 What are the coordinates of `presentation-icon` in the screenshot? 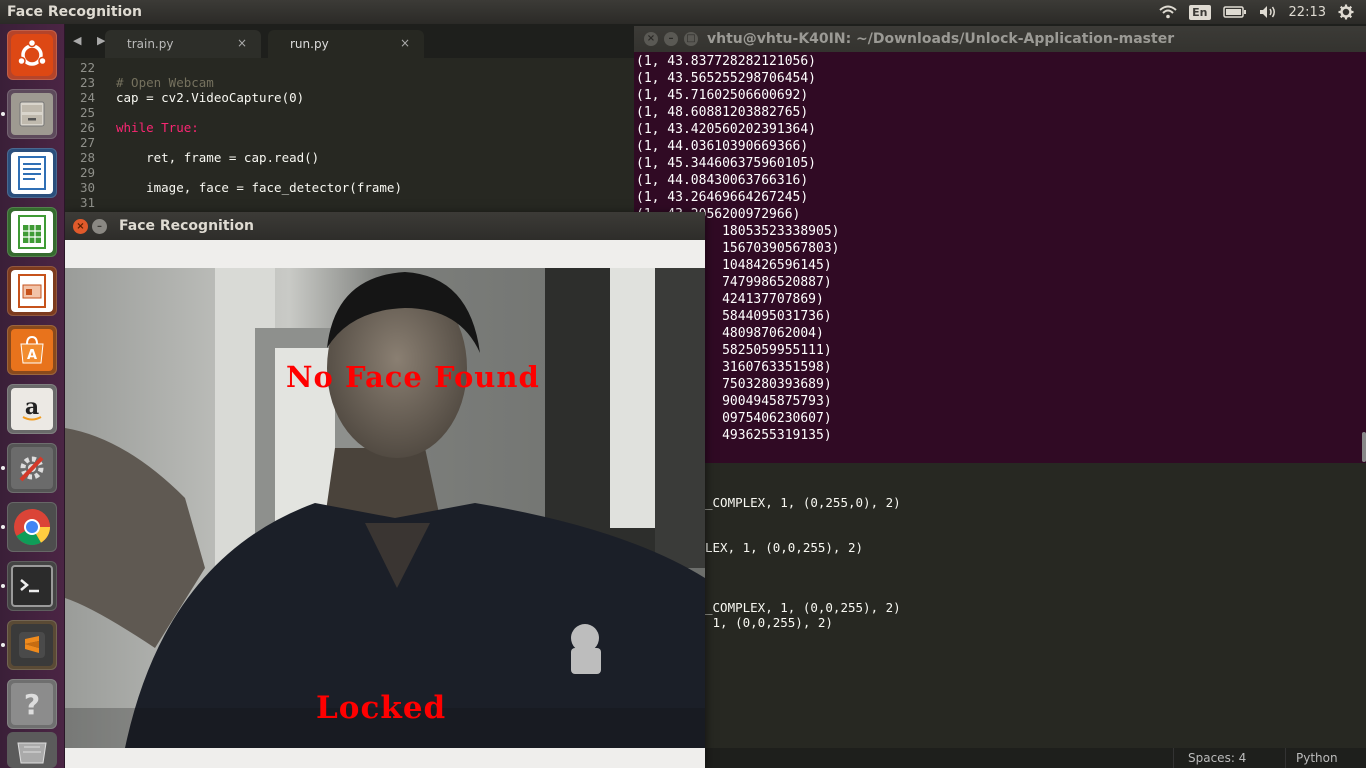 It's located at (32, 291).